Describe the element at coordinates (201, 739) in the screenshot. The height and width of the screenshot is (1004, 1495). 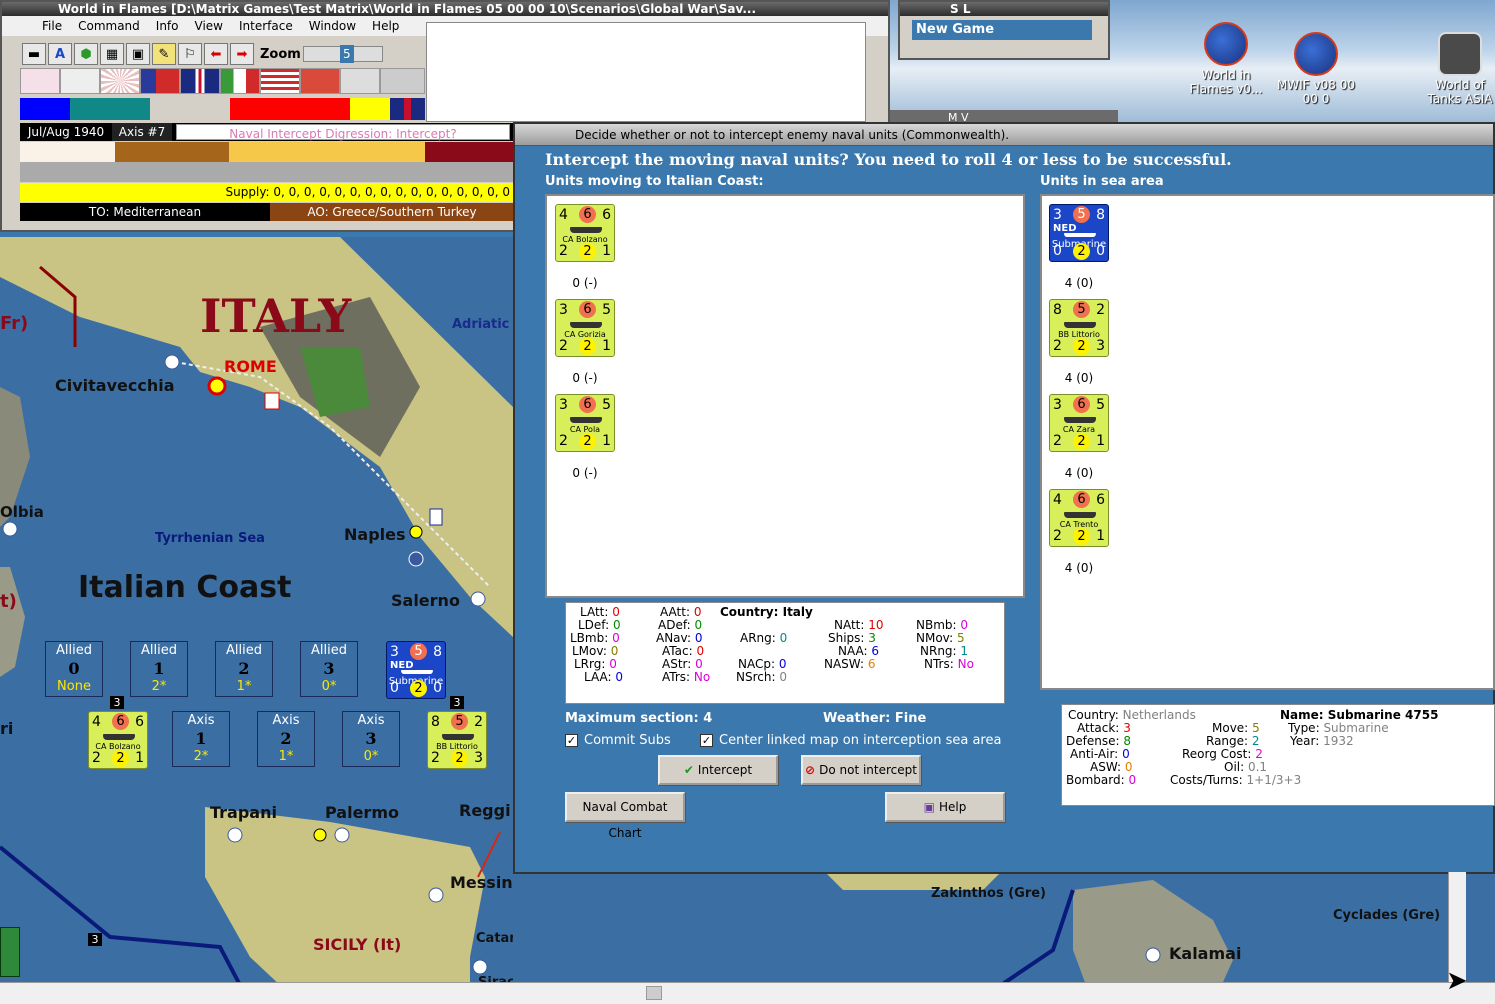
I see `axis-section-box-1: Axis 1 2*` at that location.